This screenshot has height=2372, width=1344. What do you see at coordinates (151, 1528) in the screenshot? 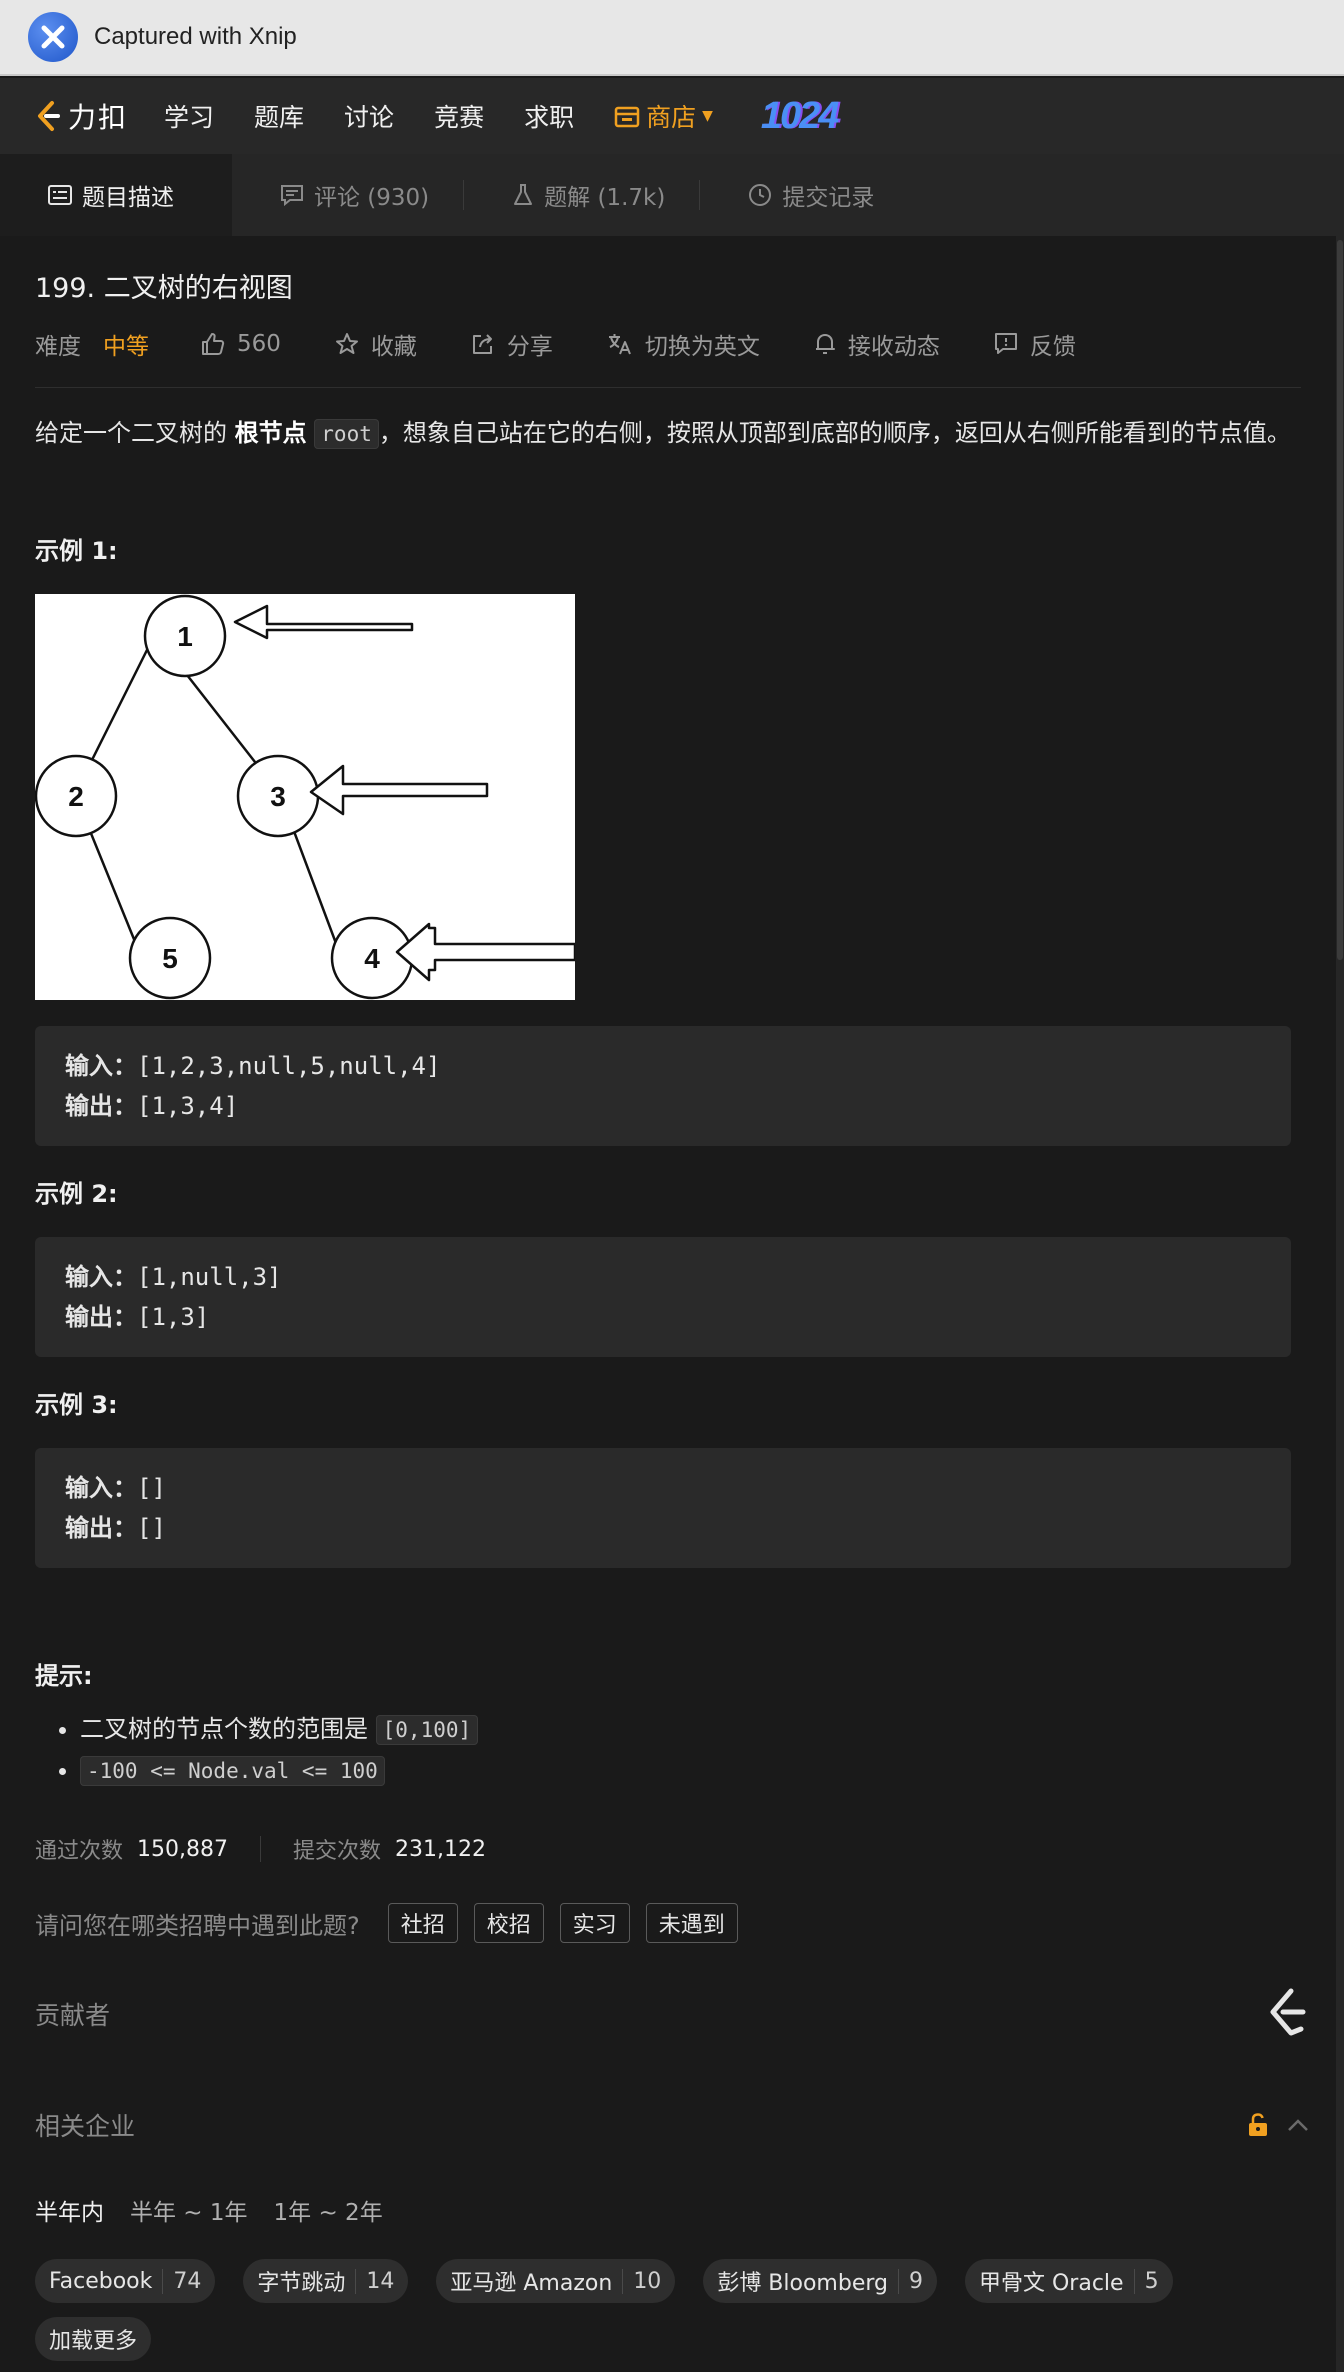
I see `output-value: []` at bounding box center [151, 1528].